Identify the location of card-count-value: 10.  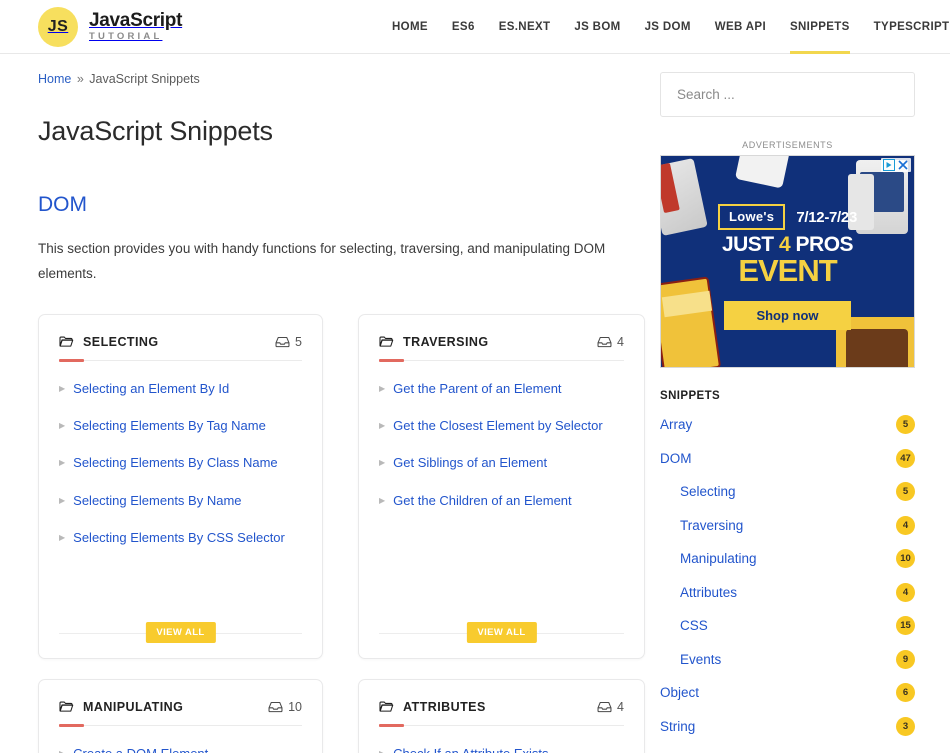
(295, 706).